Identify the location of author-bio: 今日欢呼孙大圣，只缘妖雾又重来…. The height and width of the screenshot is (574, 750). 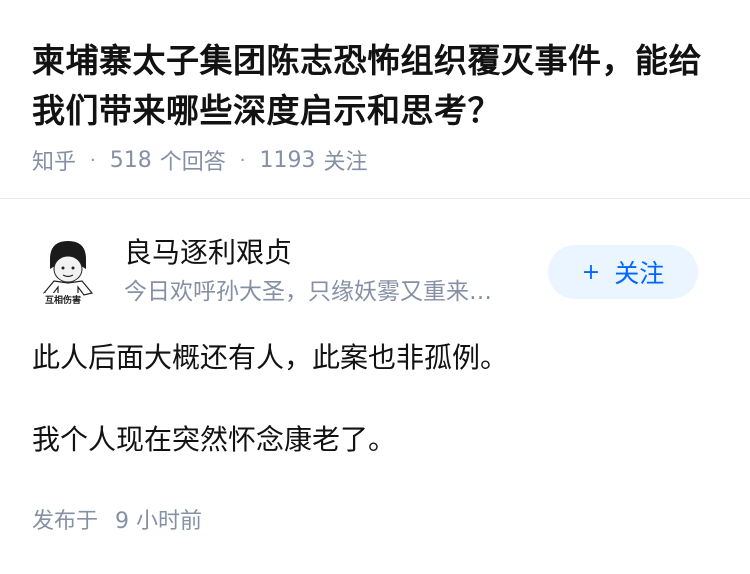
(308, 292).